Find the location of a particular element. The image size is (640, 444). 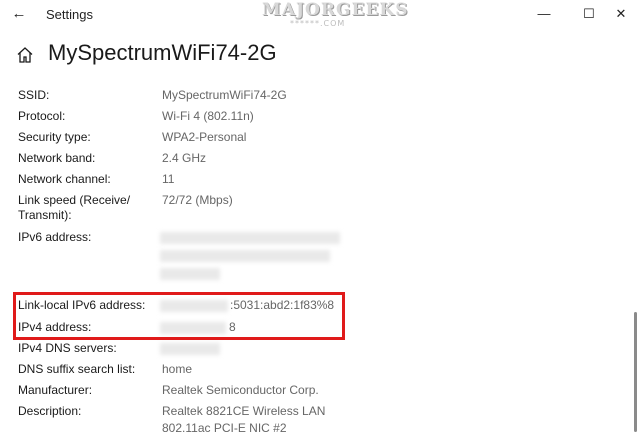

property-label: Link speed (Receive/ is located at coordinates (74, 200).